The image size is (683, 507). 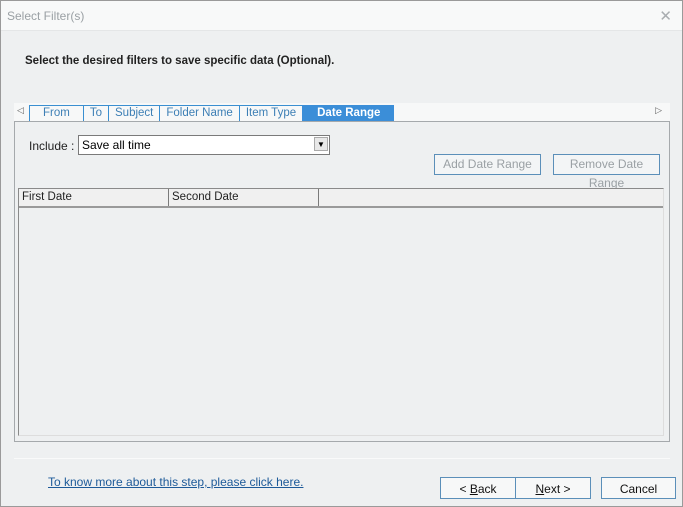 I want to click on remove-date-range-button: Remove Date Range, so click(x=606, y=172).